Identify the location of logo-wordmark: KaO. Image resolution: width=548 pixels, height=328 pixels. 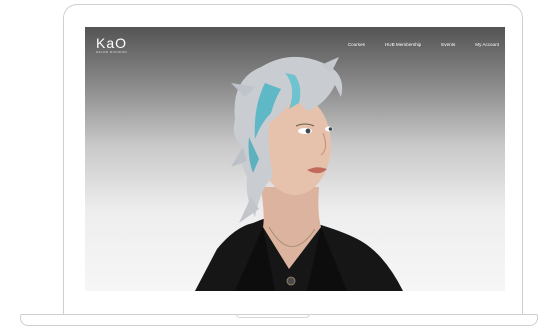
(112, 43).